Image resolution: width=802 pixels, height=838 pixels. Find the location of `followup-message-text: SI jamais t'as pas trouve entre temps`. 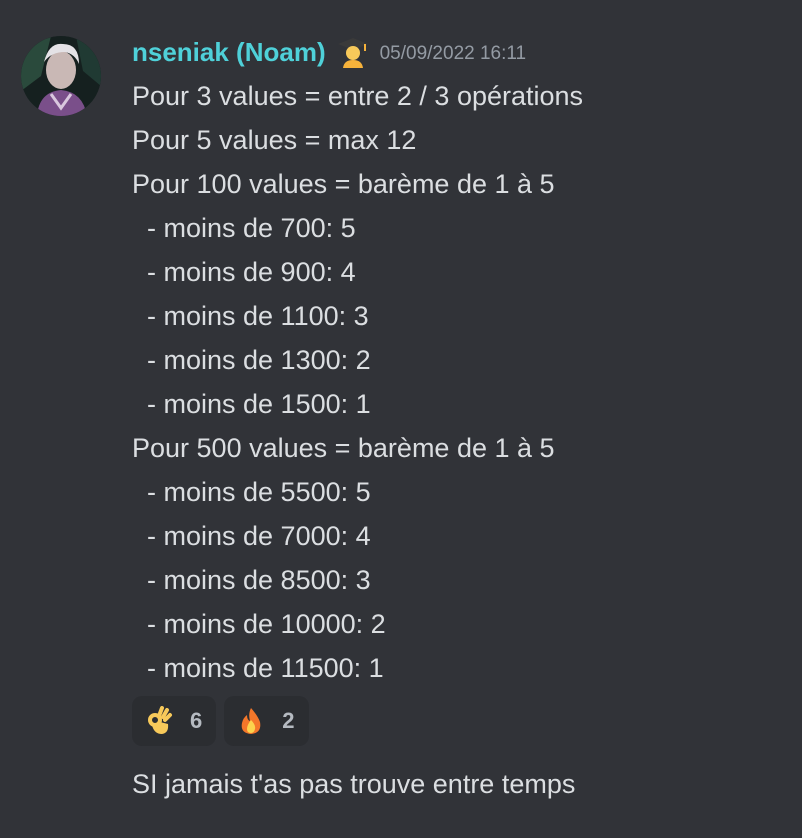

followup-message-text: SI jamais t'as pas trouve entre temps is located at coordinates (354, 784).